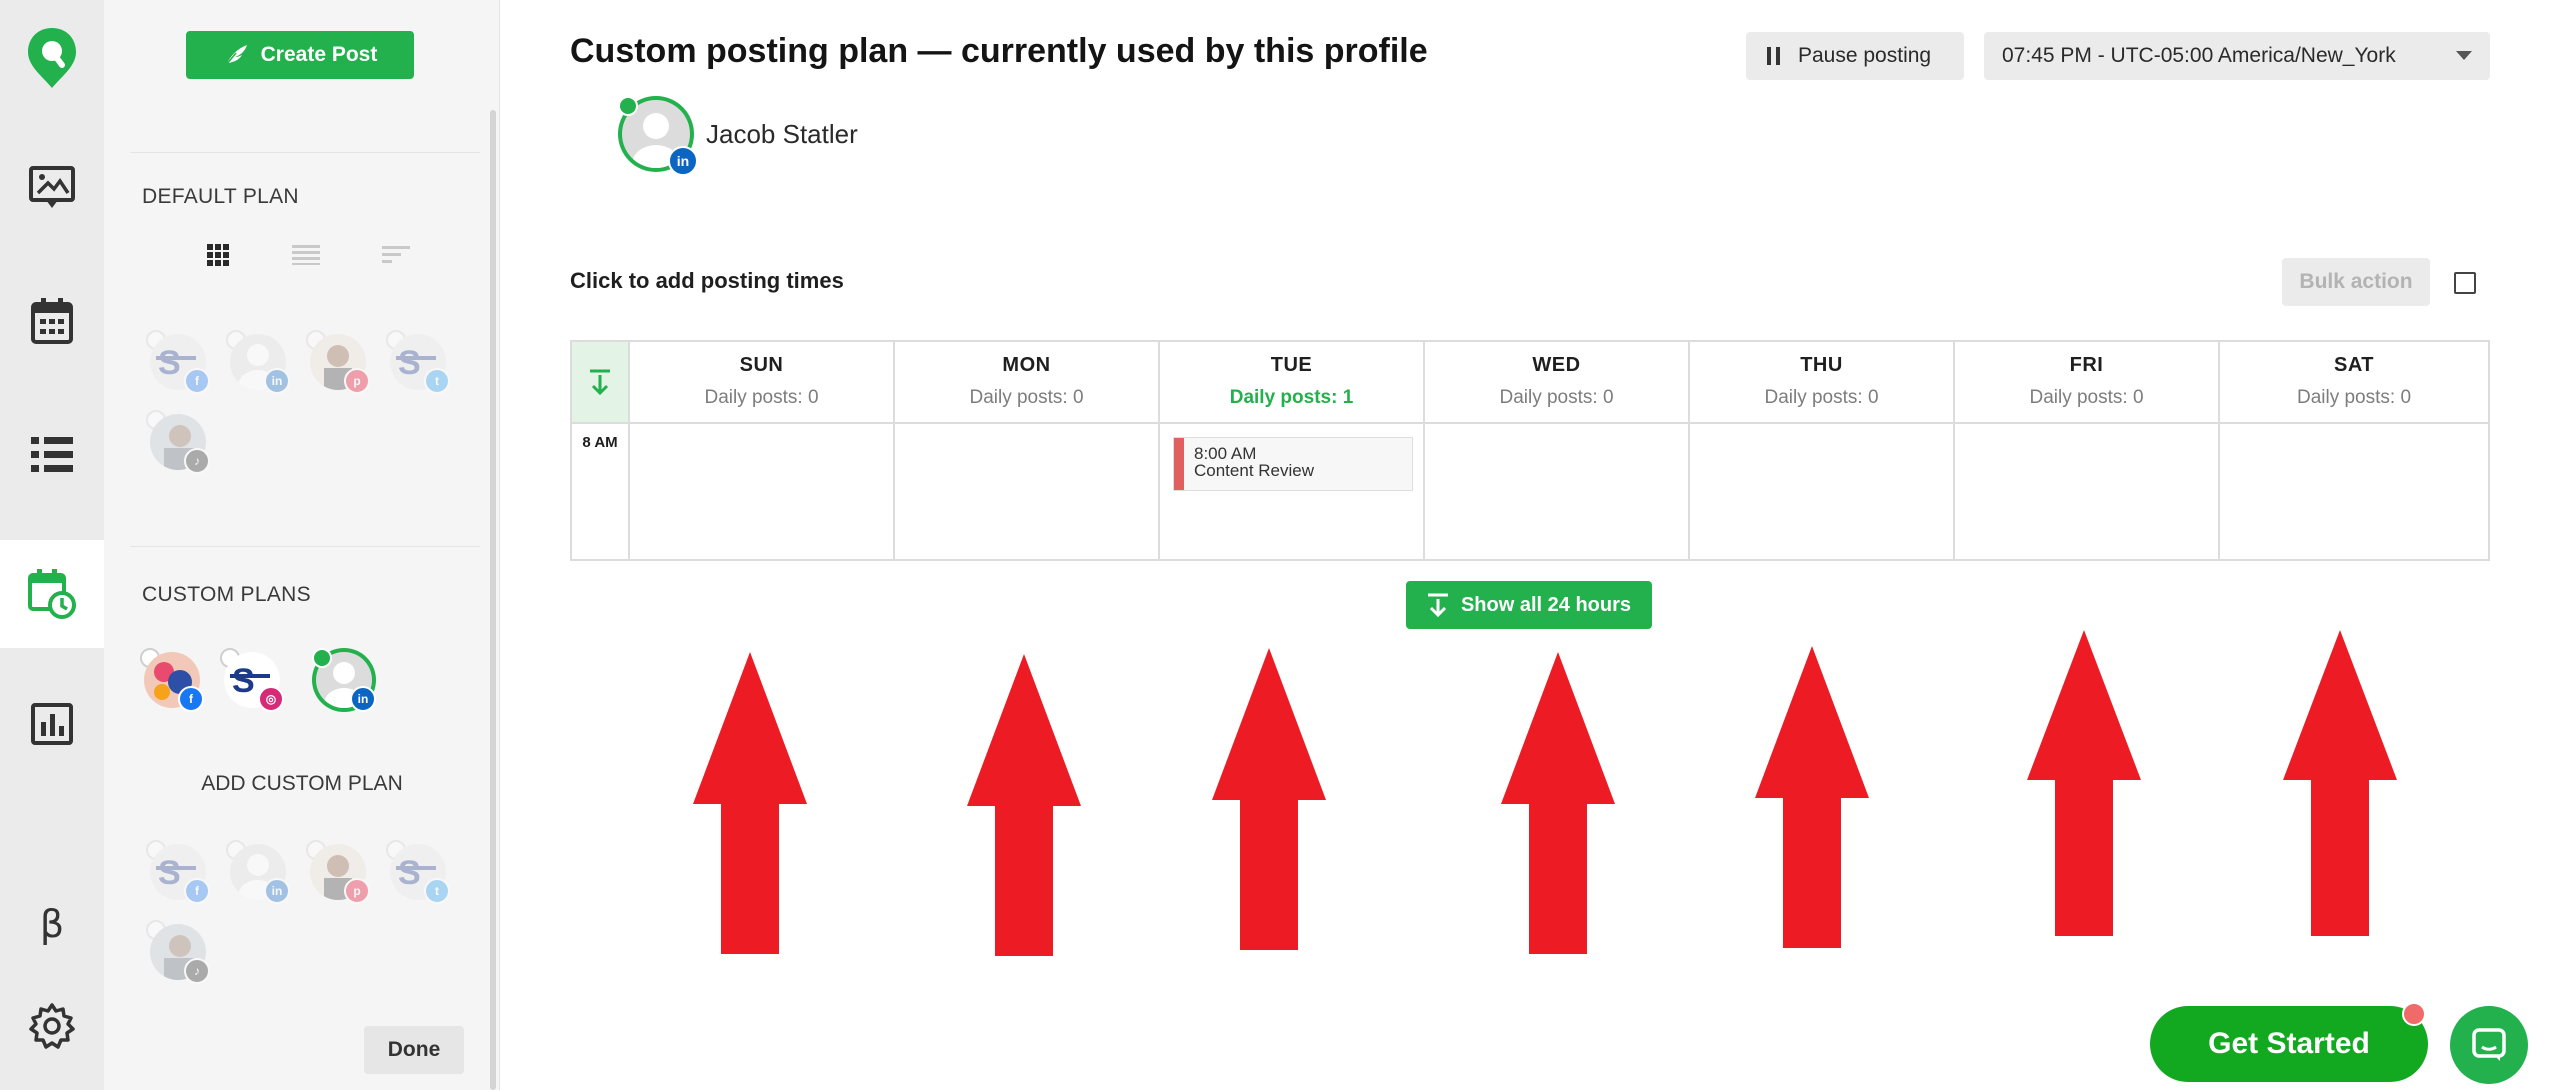  Describe the element at coordinates (1027, 382) in the screenshot. I see `day-header-mon: MON Daily posts: 0` at that location.